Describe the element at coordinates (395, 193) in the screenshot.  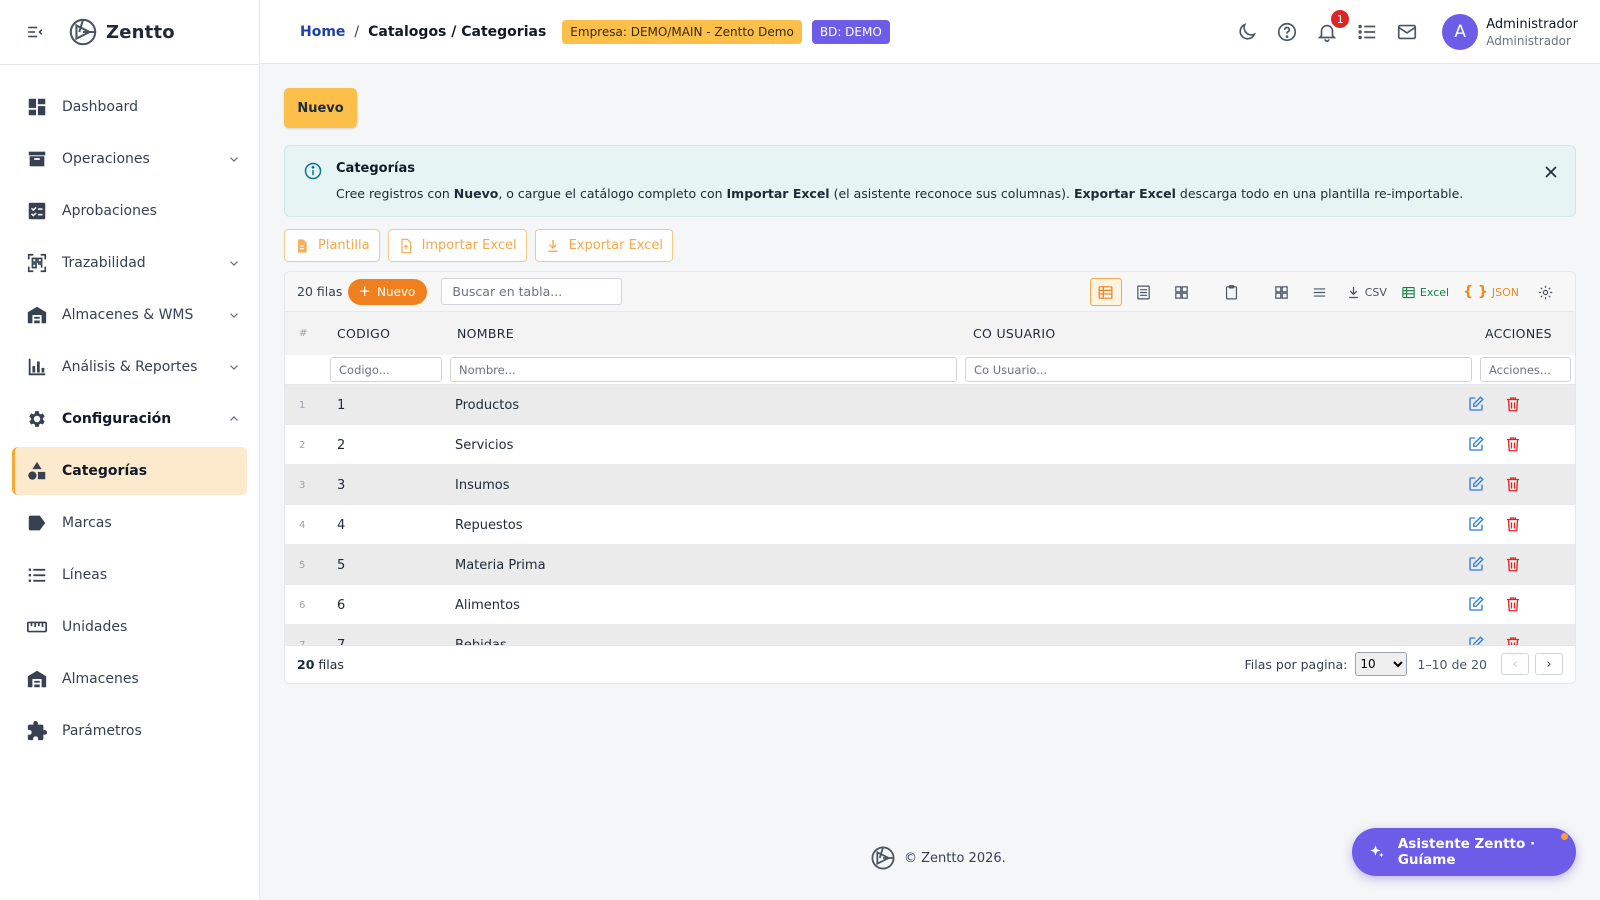
I see `alert-text-part: Cree registros con` at that location.